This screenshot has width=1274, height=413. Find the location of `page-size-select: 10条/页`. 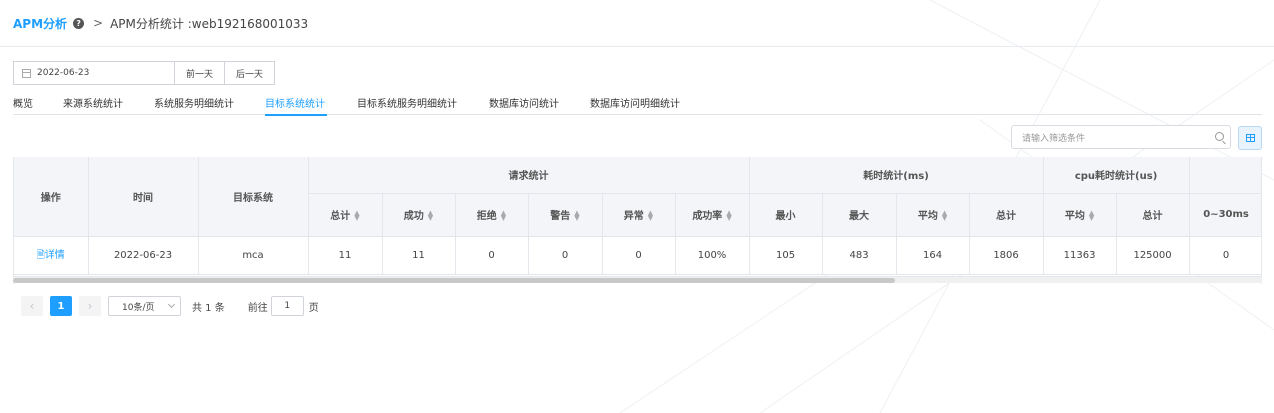

page-size-select: 10条/页 is located at coordinates (144, 306).